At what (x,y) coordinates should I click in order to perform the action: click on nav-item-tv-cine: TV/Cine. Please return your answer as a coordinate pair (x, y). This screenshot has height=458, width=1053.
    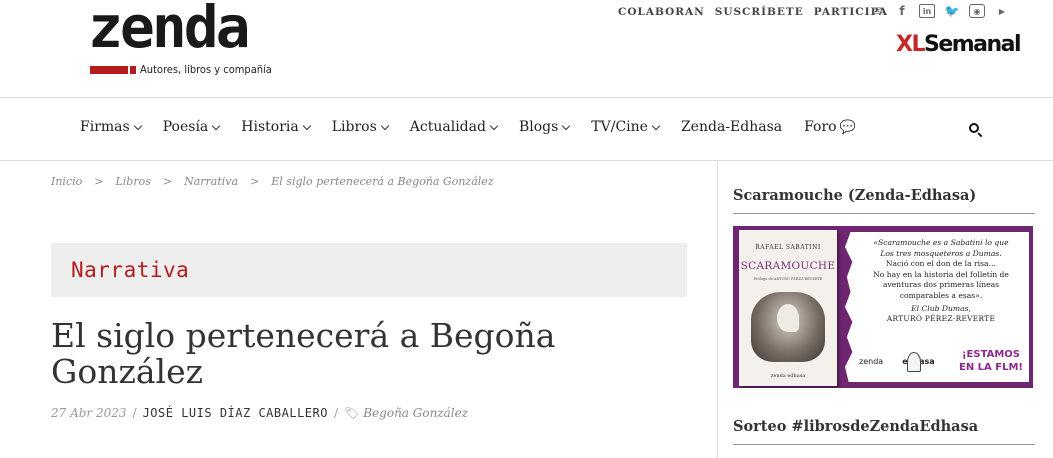
    Looking at the image, I should click on (626, 127).